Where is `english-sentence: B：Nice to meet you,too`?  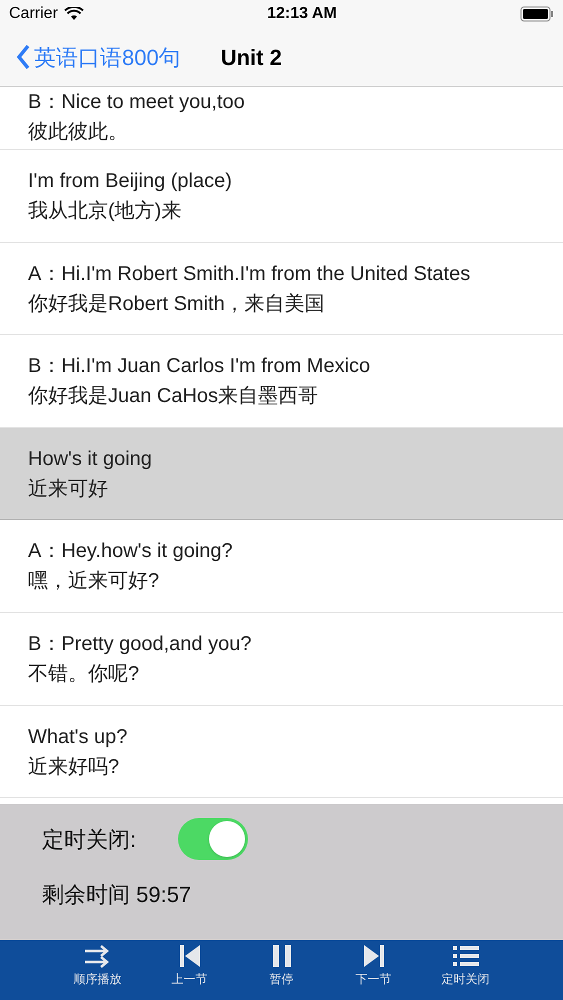 english-sentence: B：Nice to meet you,too is located at coordinates (137, 102).